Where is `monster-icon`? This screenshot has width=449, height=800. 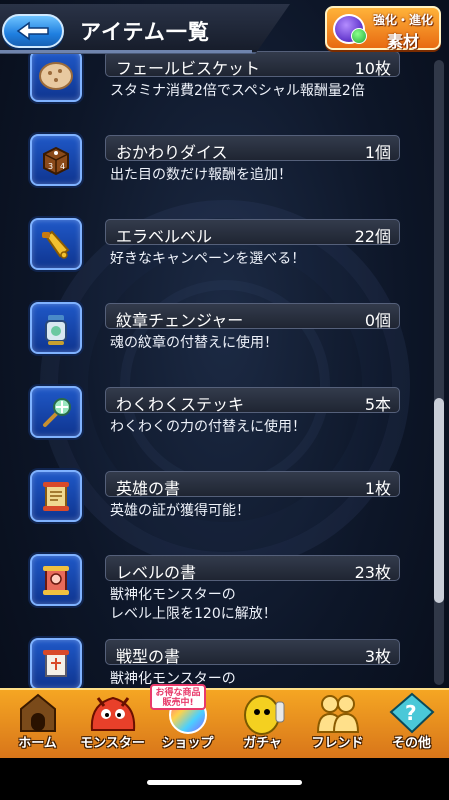
monster-icon is located at coordinates (112, 713).